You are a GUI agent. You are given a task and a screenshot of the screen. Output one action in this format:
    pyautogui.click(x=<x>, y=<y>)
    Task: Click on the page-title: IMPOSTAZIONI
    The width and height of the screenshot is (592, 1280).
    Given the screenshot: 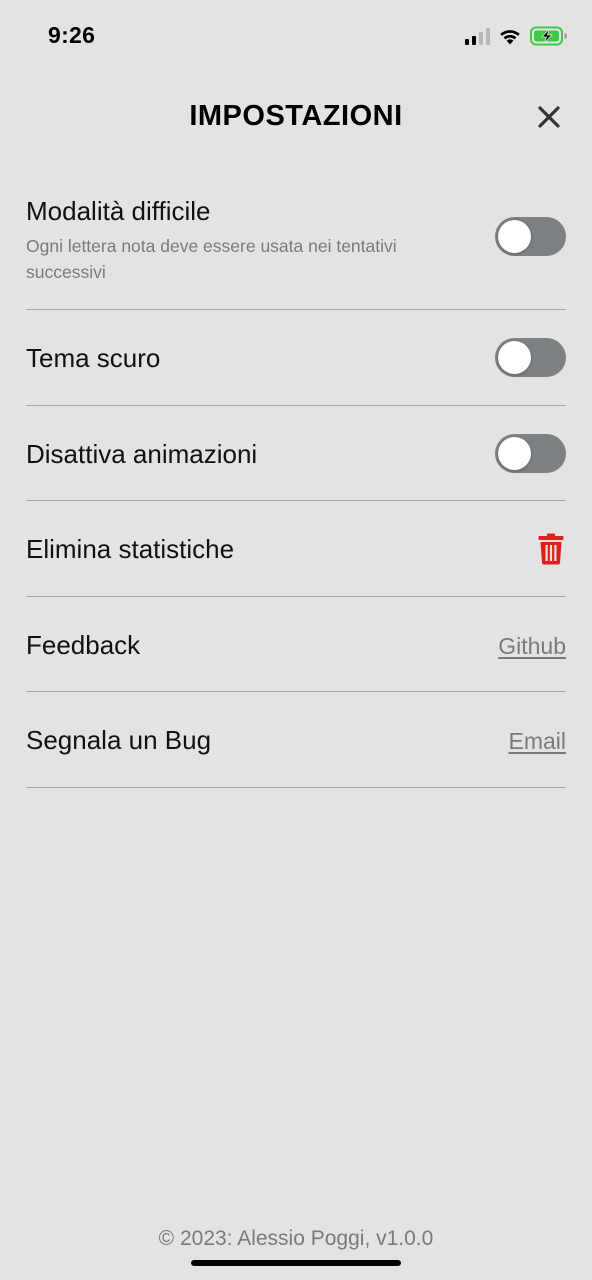 What is the action you would take?
    pyautogui.click(x=296, y=116)
    